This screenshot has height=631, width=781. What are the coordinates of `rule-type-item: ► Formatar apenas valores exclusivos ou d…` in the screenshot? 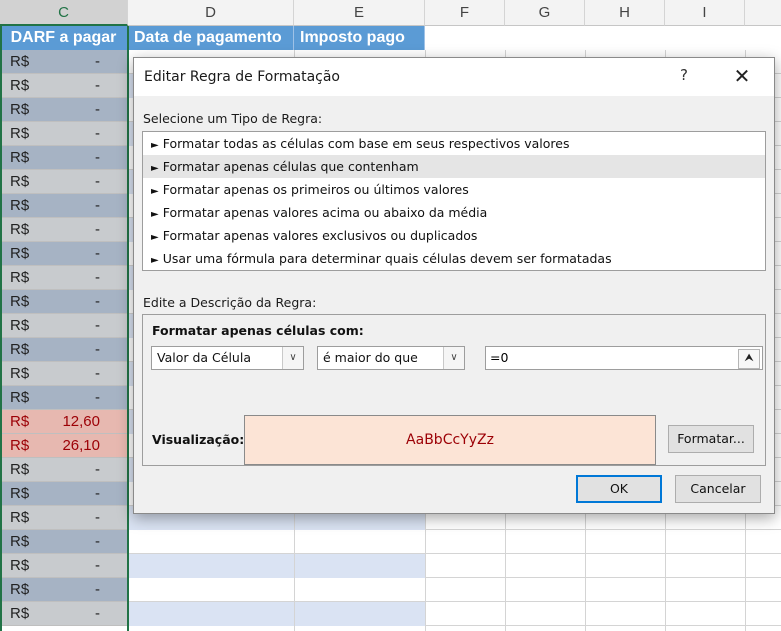 It's located at (454, 235).